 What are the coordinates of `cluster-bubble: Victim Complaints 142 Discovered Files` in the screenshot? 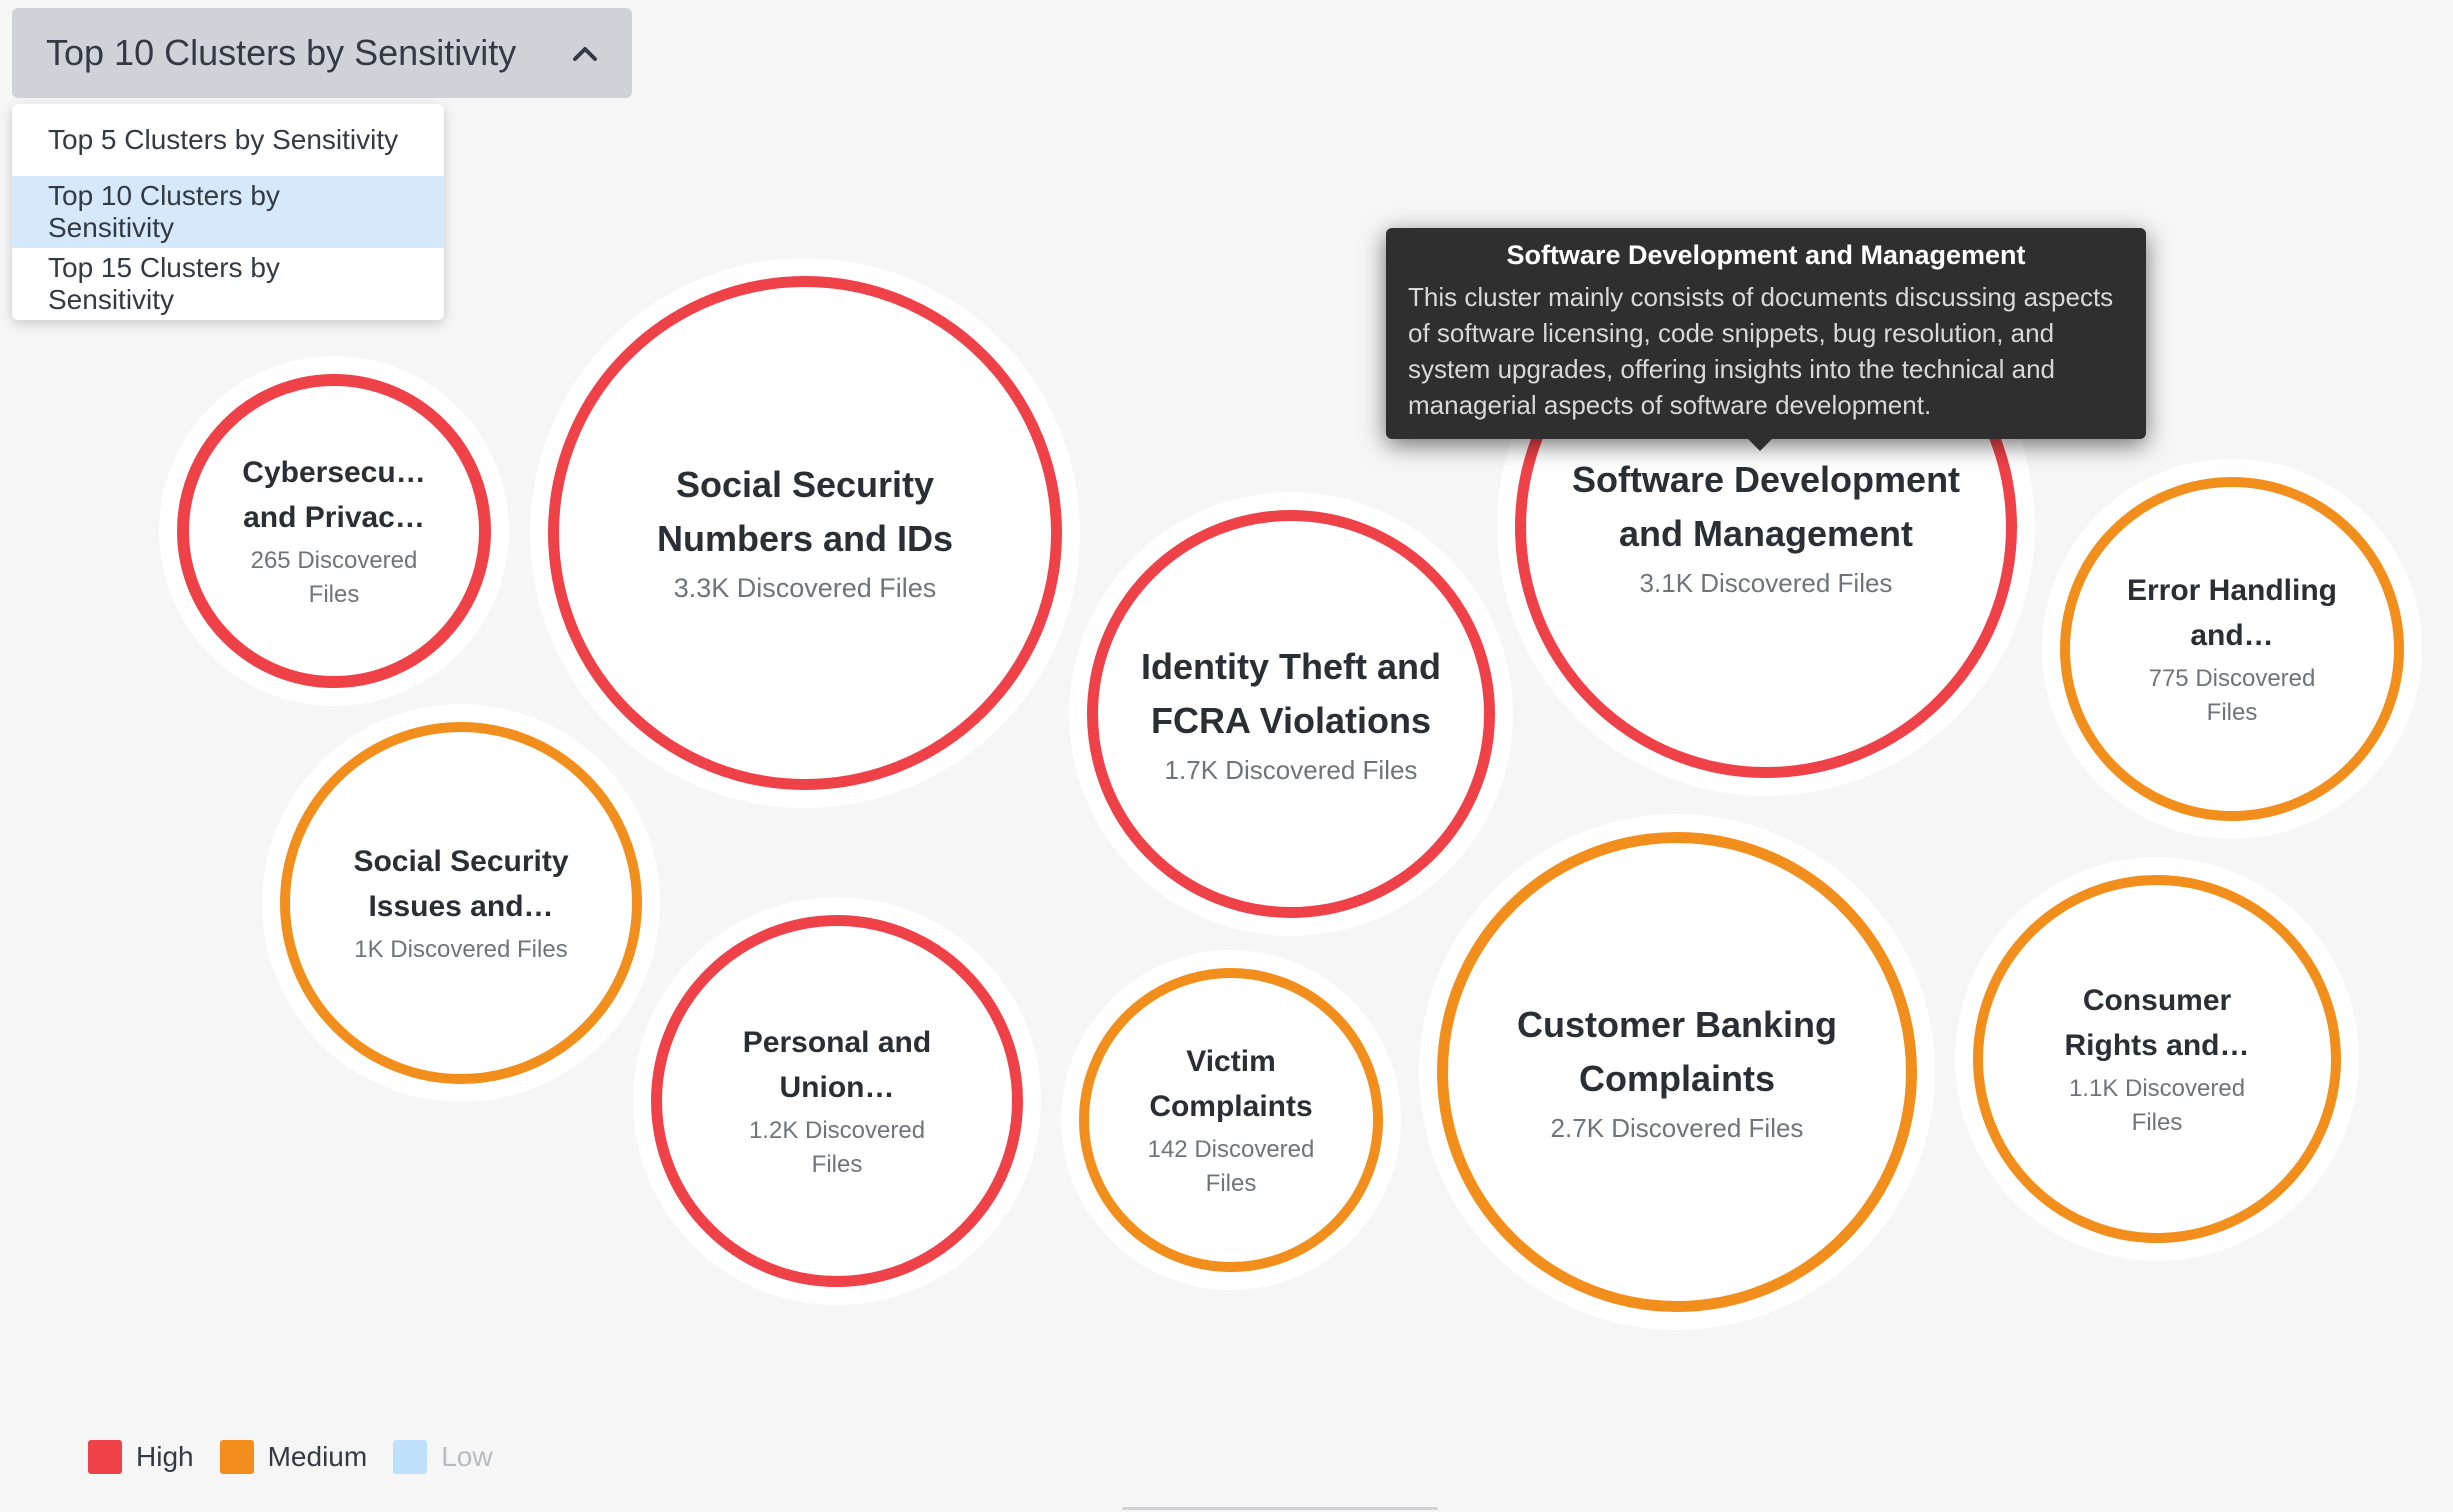 It's located at (1231, 1120).